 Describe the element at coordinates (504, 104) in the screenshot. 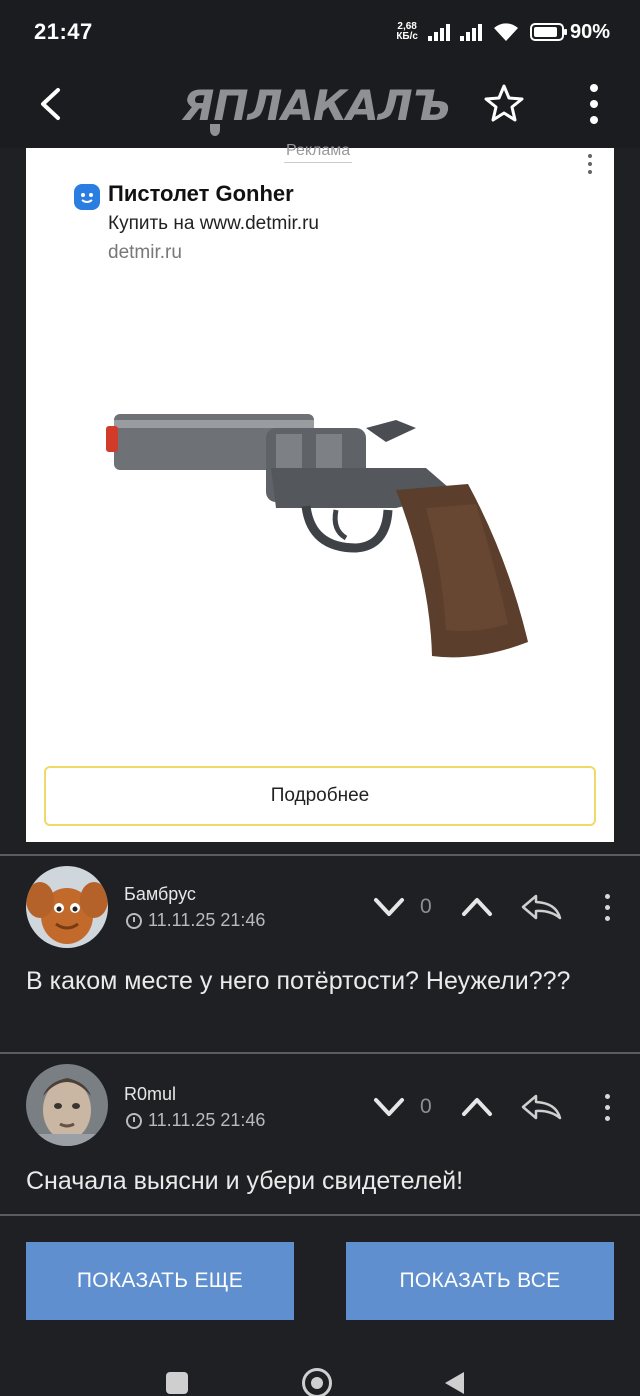

I see `star-icon` at that location.